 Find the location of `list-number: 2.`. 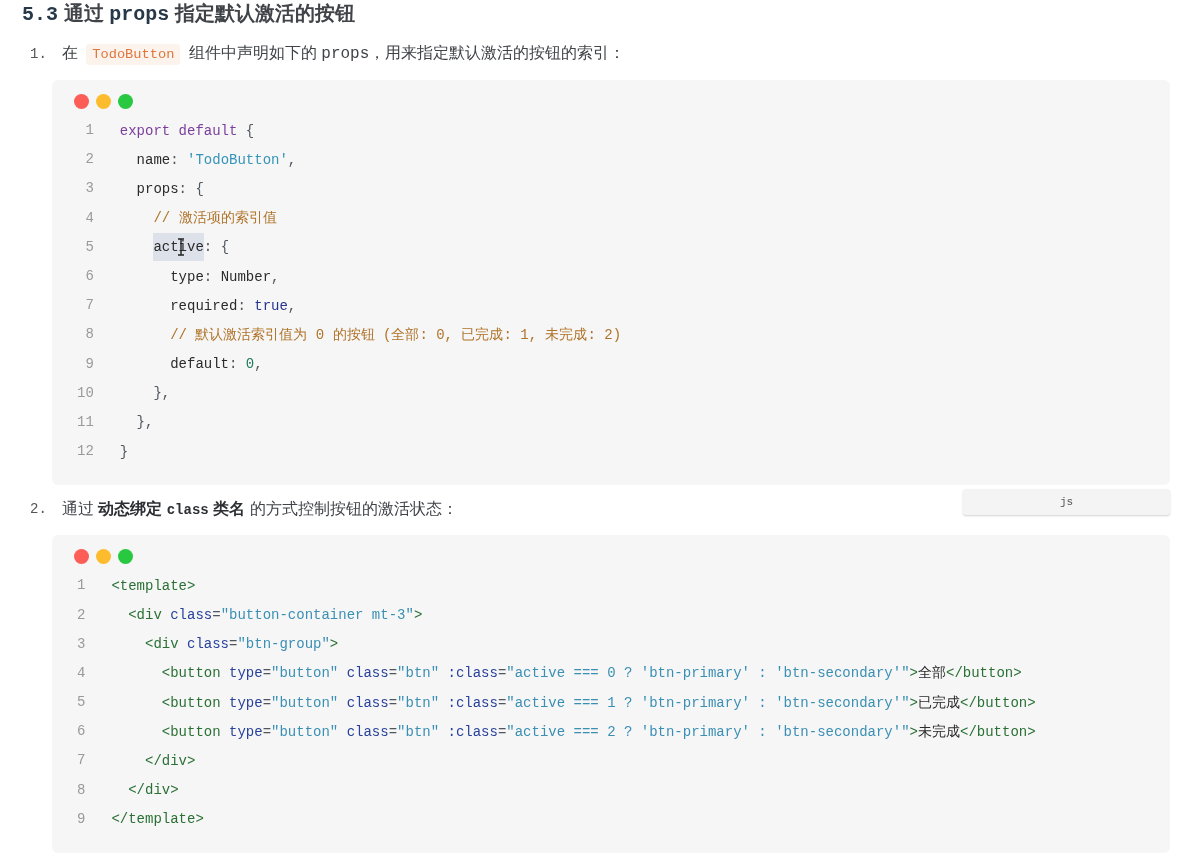

list-number: 2. is located at coordinates (38, 510).